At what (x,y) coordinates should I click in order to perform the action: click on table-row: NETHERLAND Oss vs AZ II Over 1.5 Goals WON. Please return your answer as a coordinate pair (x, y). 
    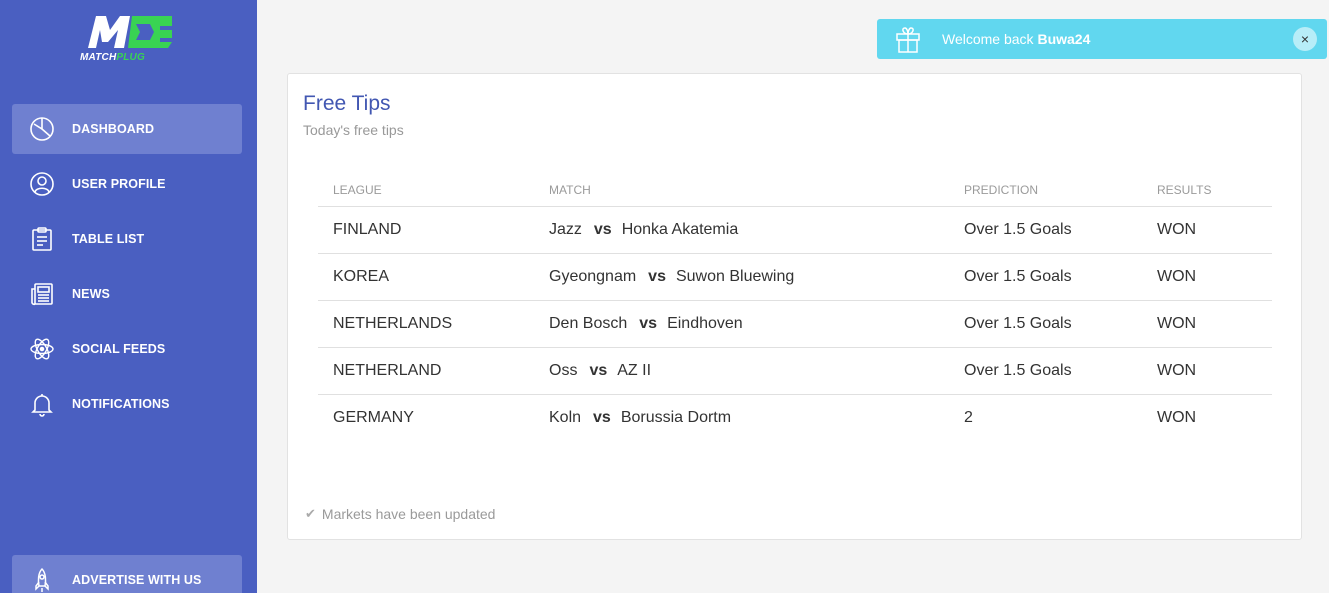
    Looking at the image, I should click on (795, 371).